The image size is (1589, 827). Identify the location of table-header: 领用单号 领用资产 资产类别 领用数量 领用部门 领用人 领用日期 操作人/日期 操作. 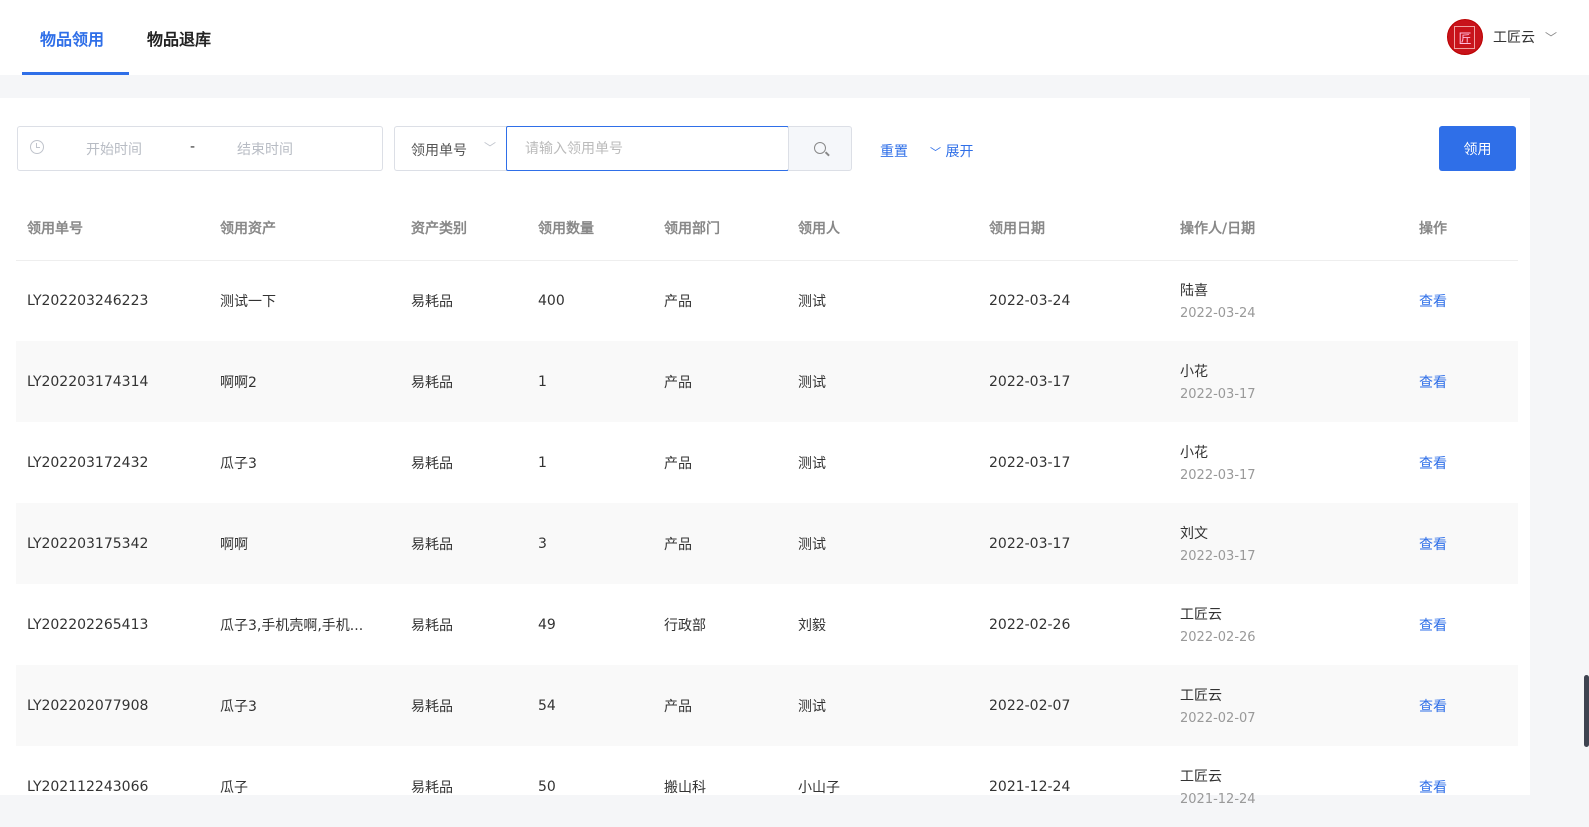
(767, 228).